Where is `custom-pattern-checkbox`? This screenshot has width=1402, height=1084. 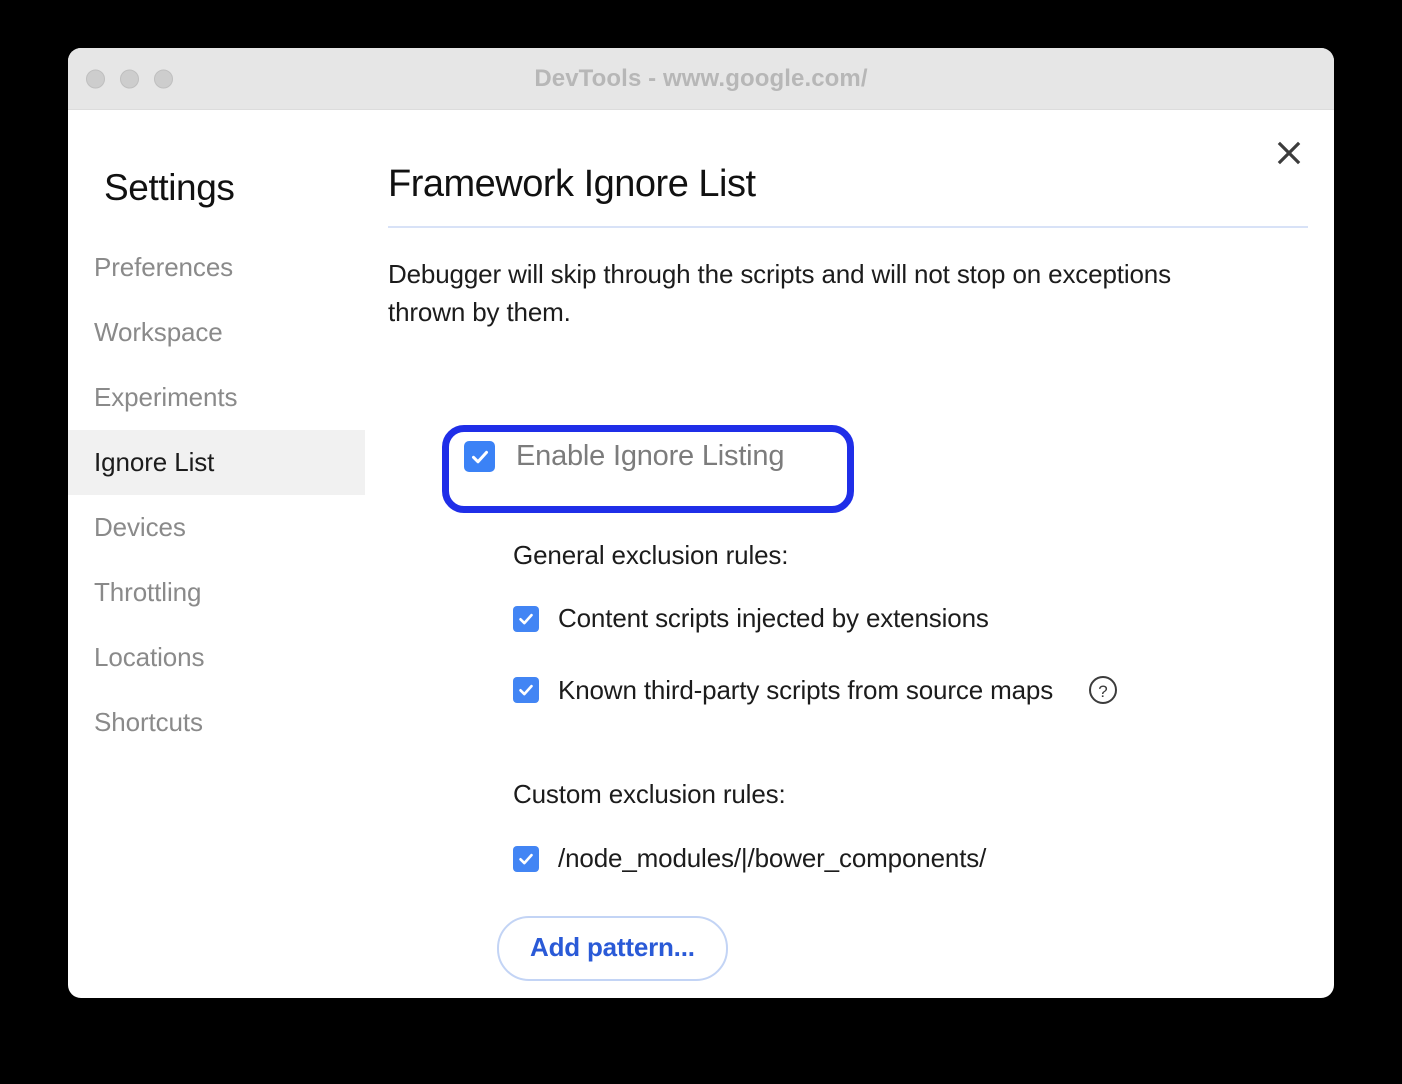 custom-pattern-checkbox is located at coordinates (526, 858).